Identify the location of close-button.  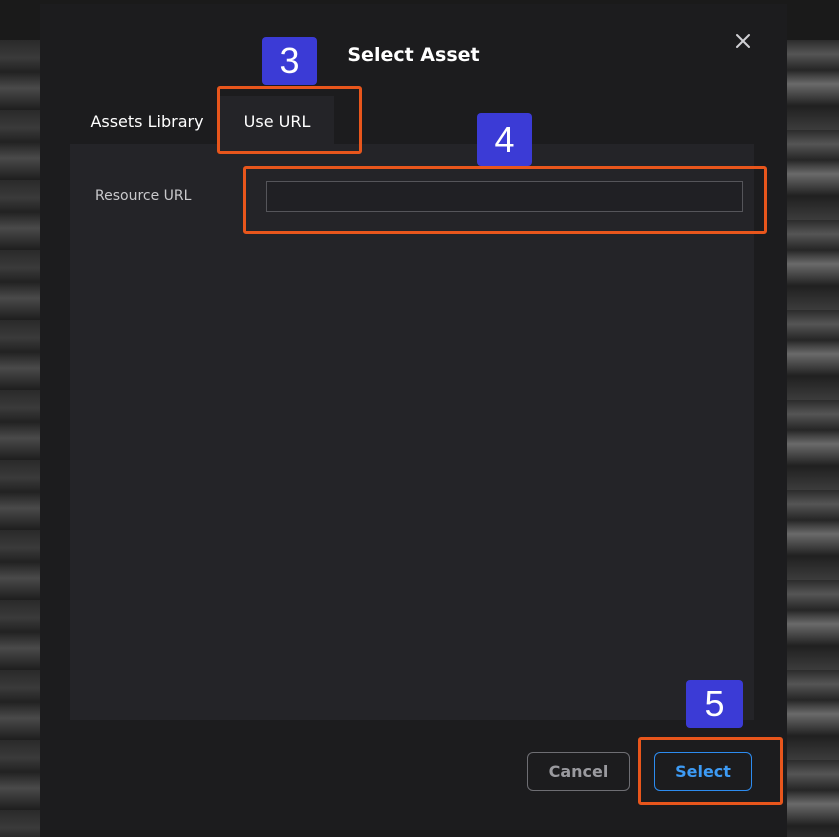
(743, 41).